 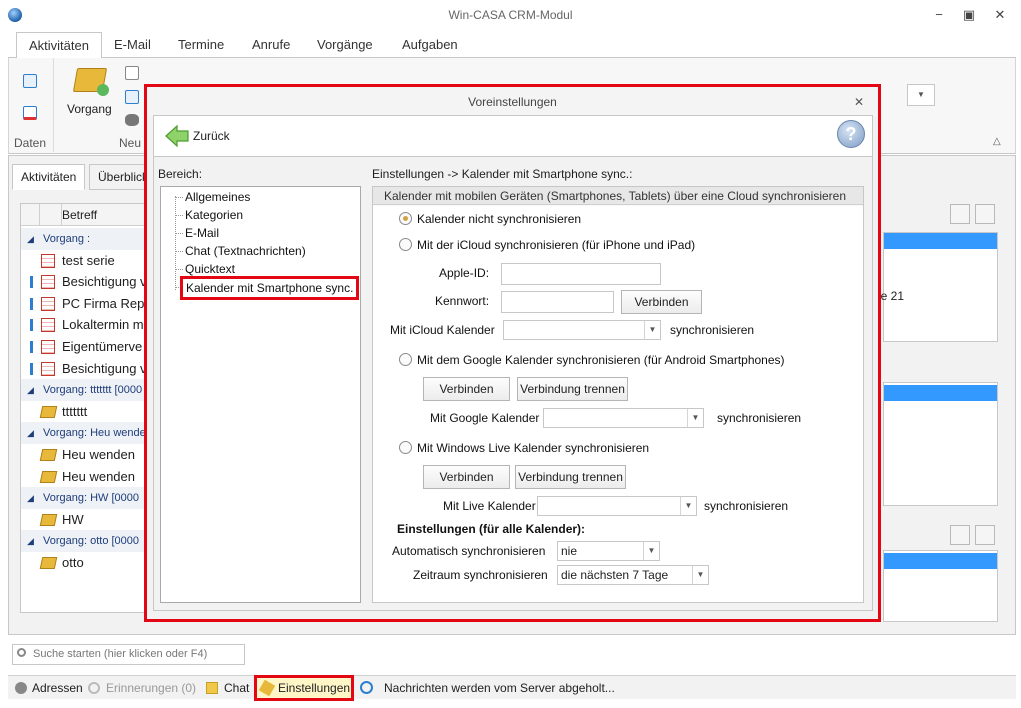 I want to click on list-group-header: ◢ Vorgang :, so click(x=82, y=239).